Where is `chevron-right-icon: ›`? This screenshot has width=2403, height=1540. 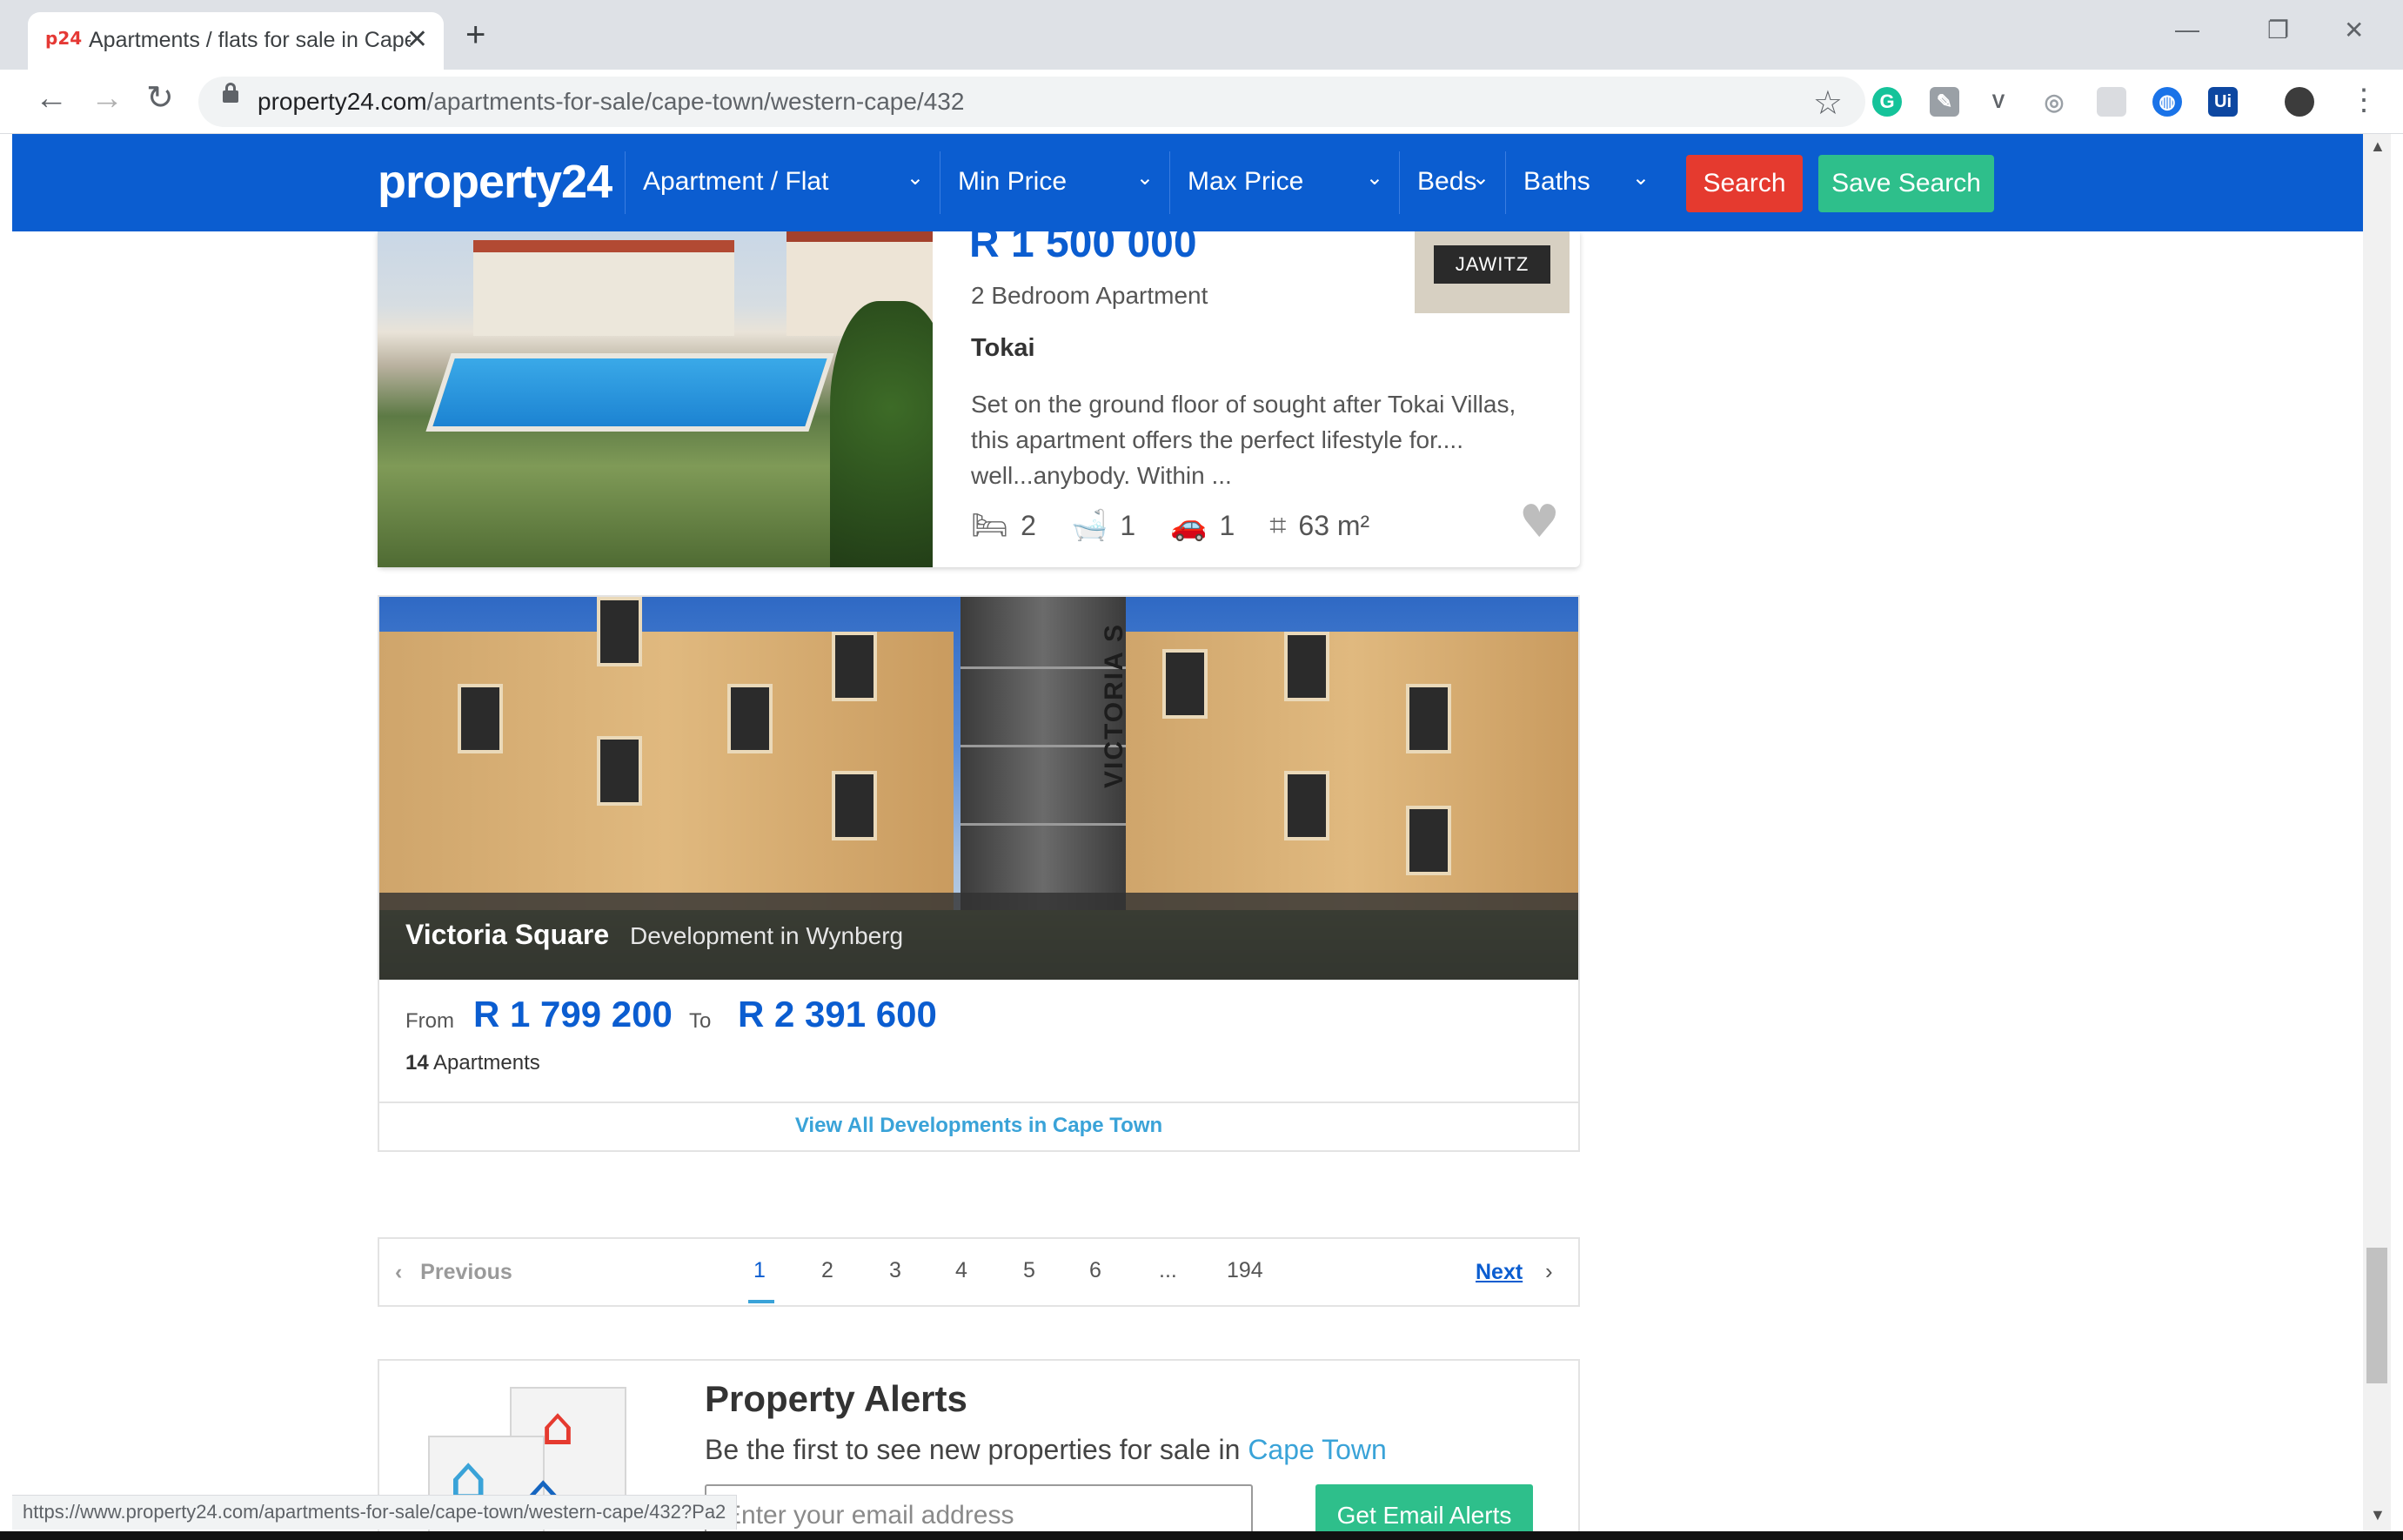
chevron-right-icon: › is located at coordinates (1549, 1271).